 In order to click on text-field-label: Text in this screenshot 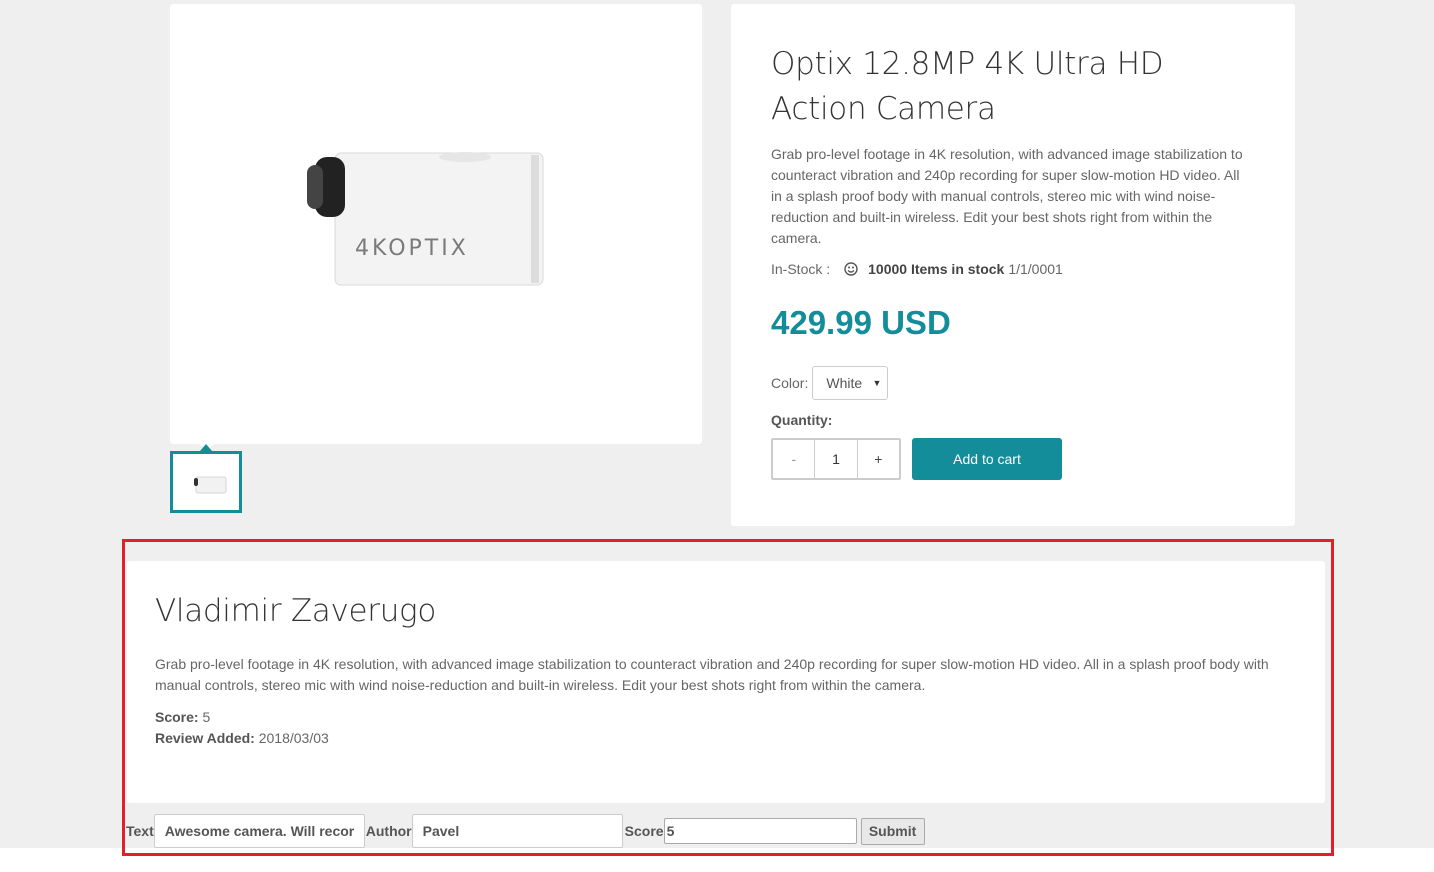, I will do `click(140, 831)`.